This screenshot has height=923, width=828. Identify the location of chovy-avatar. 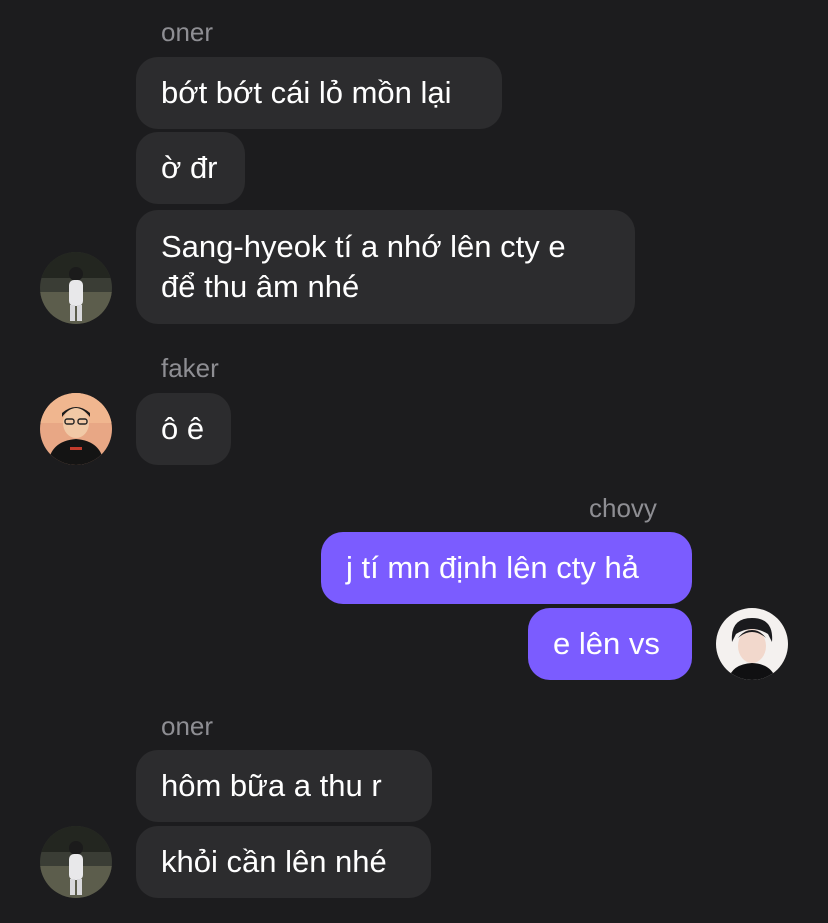
(752, 644).